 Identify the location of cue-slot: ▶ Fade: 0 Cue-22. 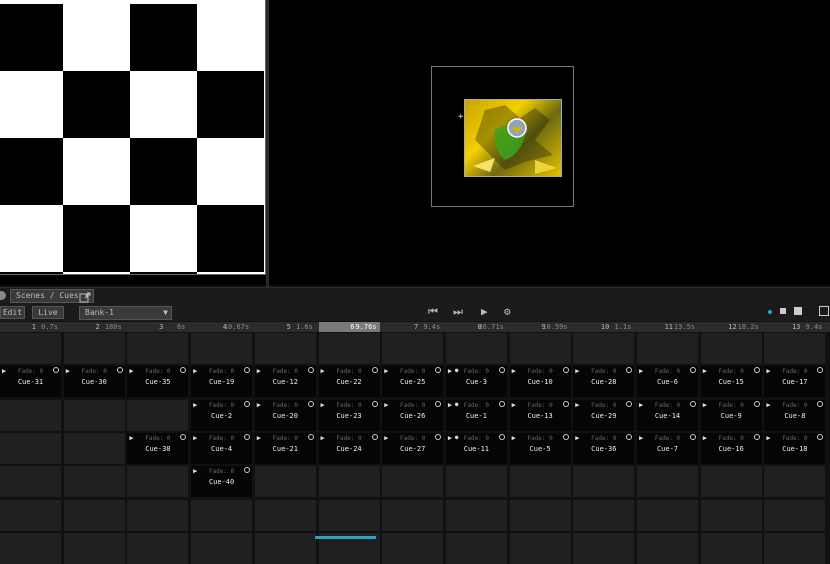
(349, 382).